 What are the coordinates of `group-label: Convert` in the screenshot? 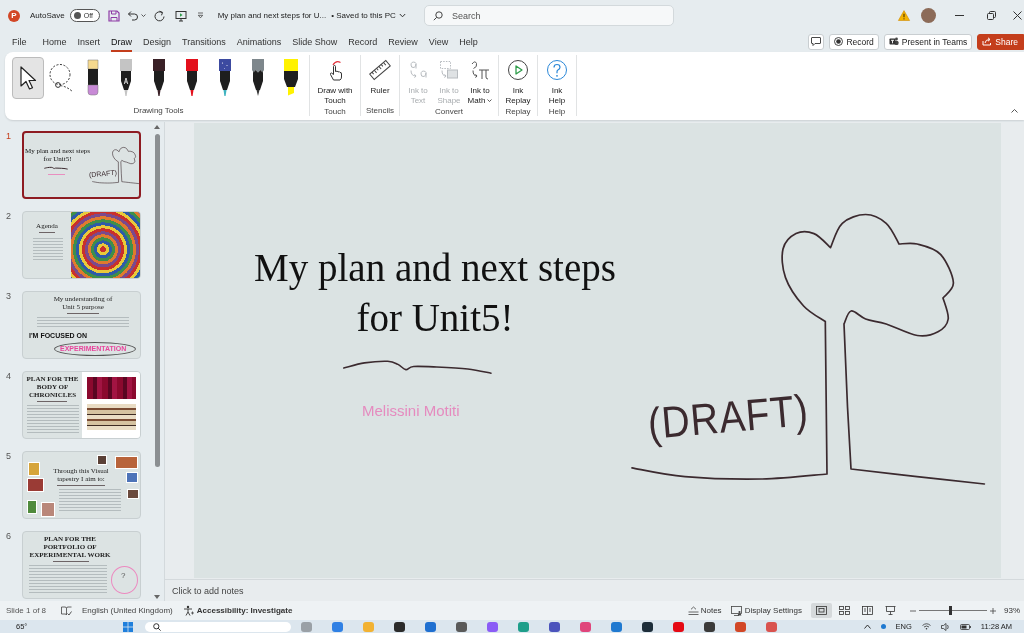 It's located at (449, 111).